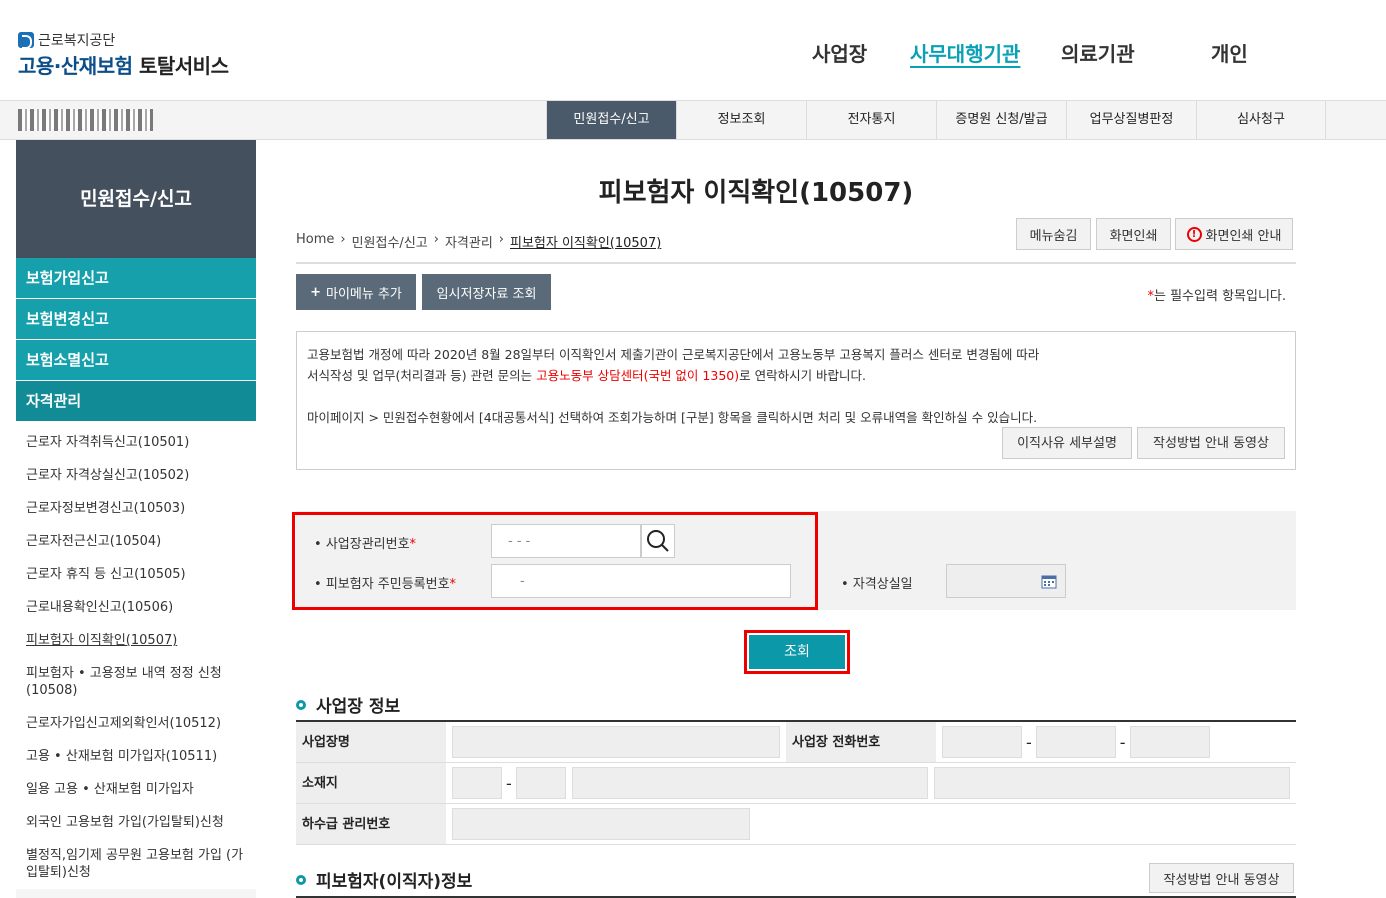 The height and width of the screenshot is (898, 1386). Describe the element at coordinates (585, 241) in the screenshot. I see `crumb-current: 피보험자 이직확인(10507)` at that location.